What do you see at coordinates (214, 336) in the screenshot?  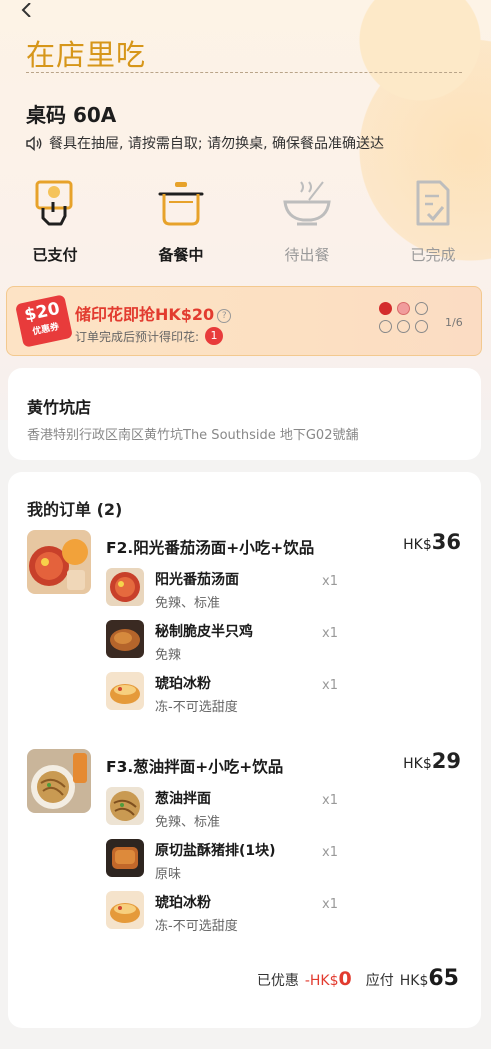 I see `stamp-count-badge: 1` at bounding box center [214, 336].